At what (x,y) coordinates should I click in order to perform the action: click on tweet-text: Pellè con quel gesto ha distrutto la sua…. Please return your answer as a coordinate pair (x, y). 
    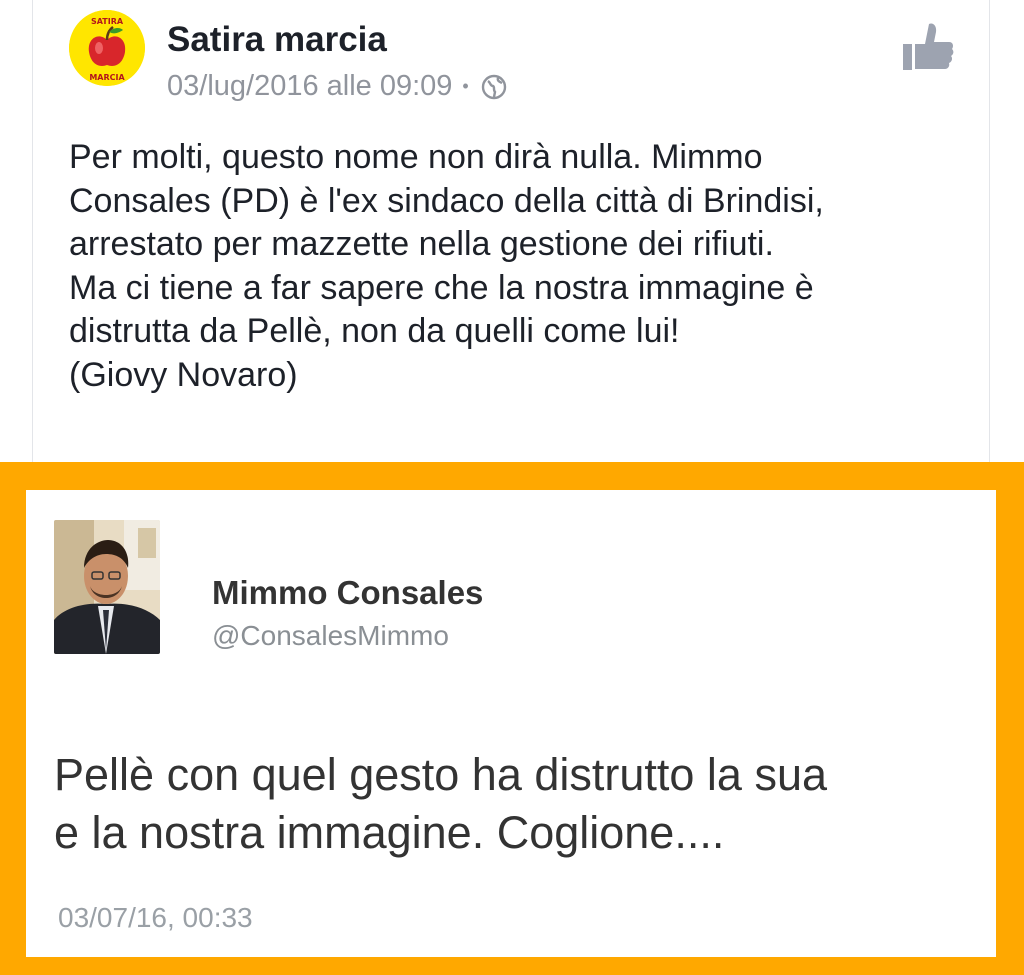
    Looking at the image, I should click on (519, 804).